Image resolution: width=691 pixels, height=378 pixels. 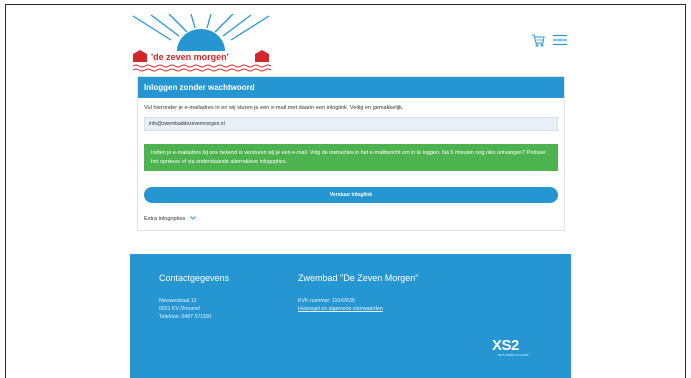 What do you see at coordinates (538, 40) in the screenshot?
I see `cart-icon` at bounding box center [538, 40].